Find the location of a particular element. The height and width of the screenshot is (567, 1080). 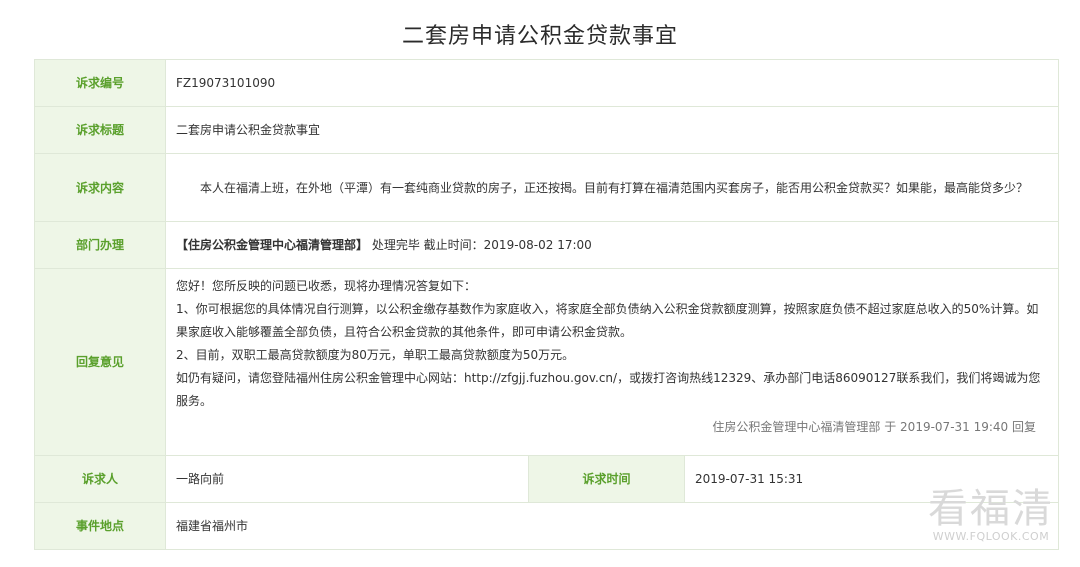

table-row-subject: 诉求标题 二套房申请公积金贷款事宜 is located at coordinates (547, 130).